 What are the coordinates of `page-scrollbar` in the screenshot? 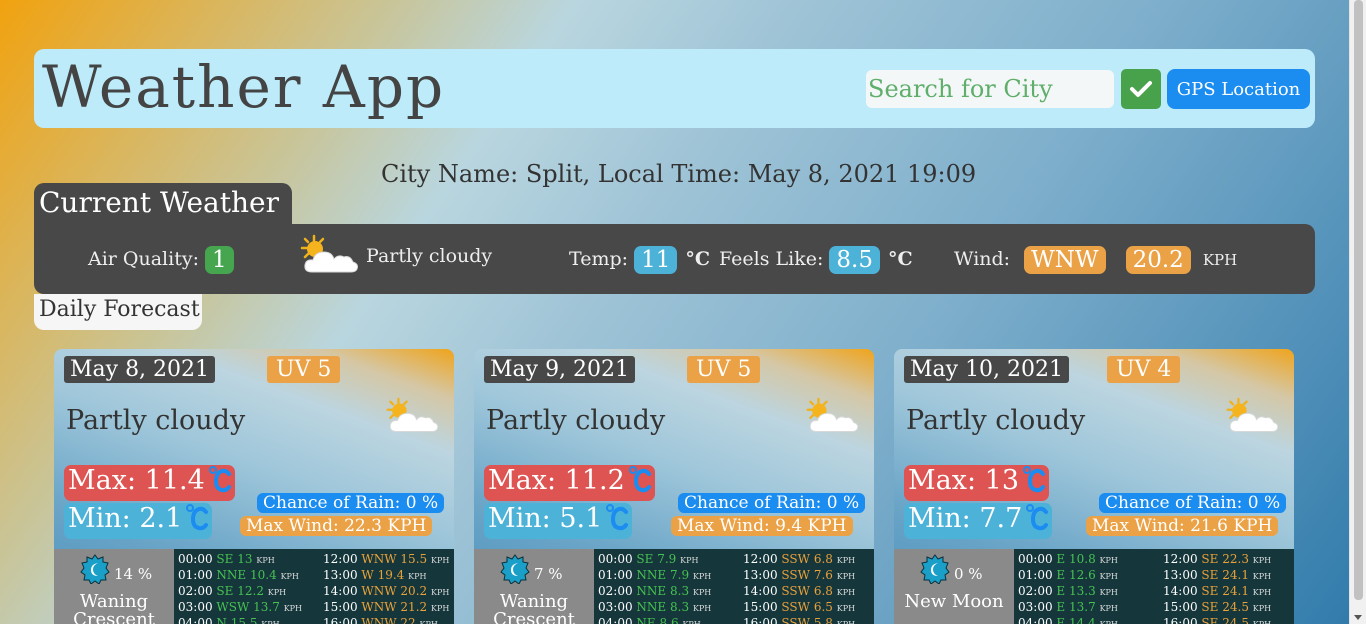 It's located at (1357, 312).